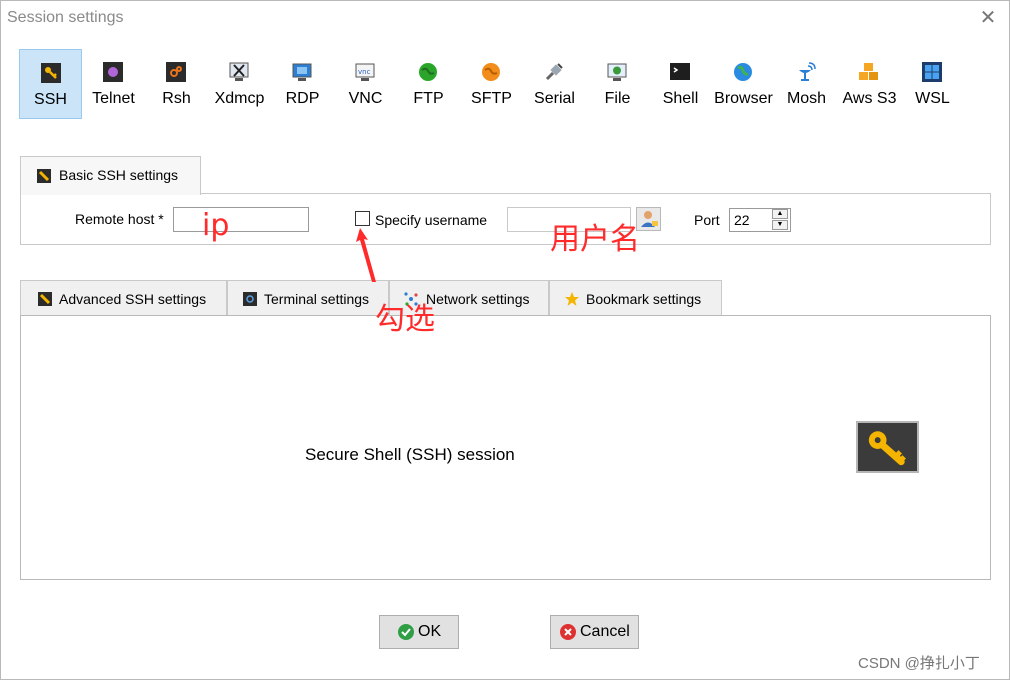  Describe the element at coordinates (617, 84) in the screenshot. I see `session-type-file: File` at that location.